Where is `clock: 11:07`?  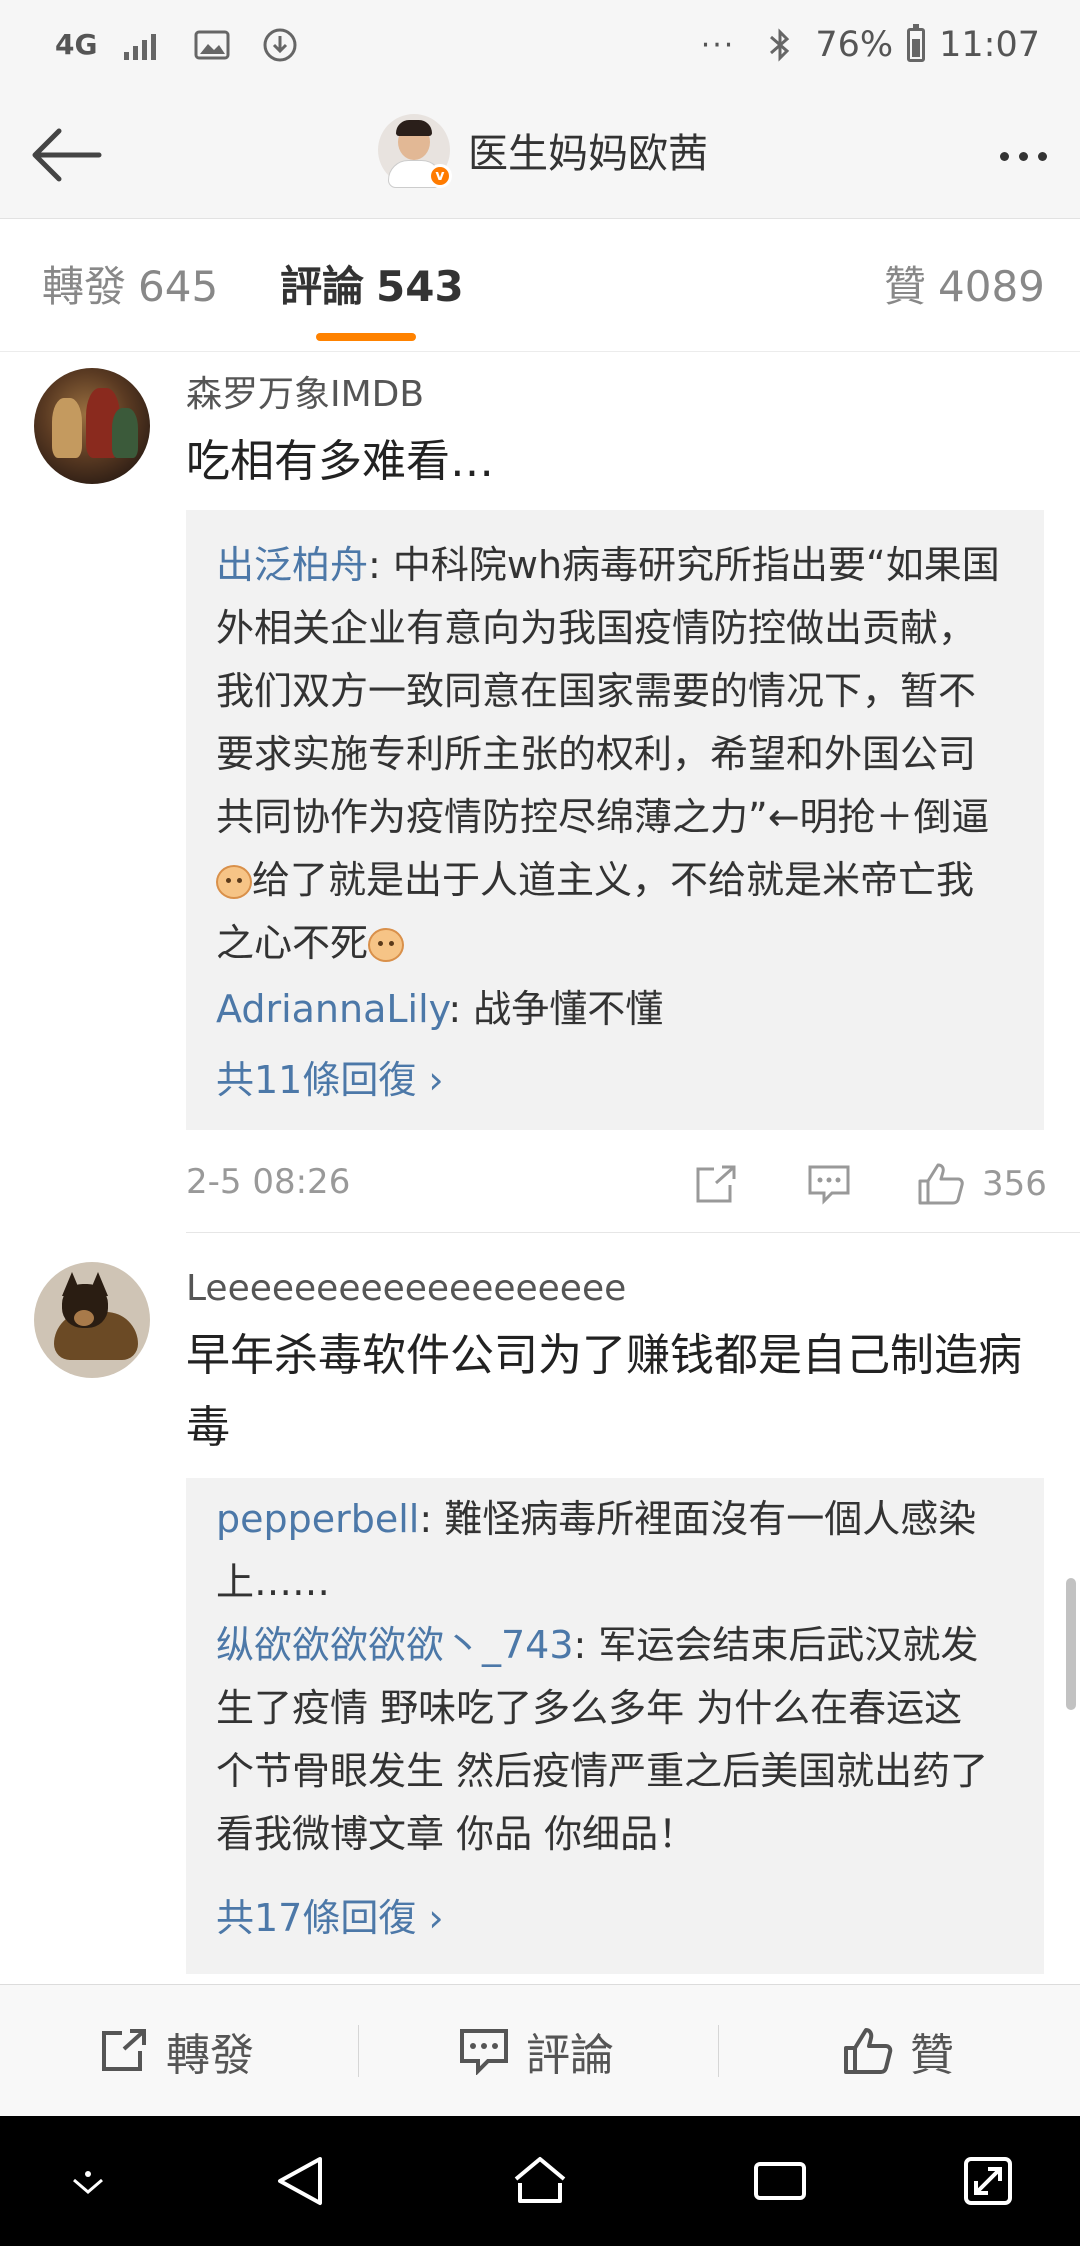
clock: 11:07 is located at coordinates (989, 45).